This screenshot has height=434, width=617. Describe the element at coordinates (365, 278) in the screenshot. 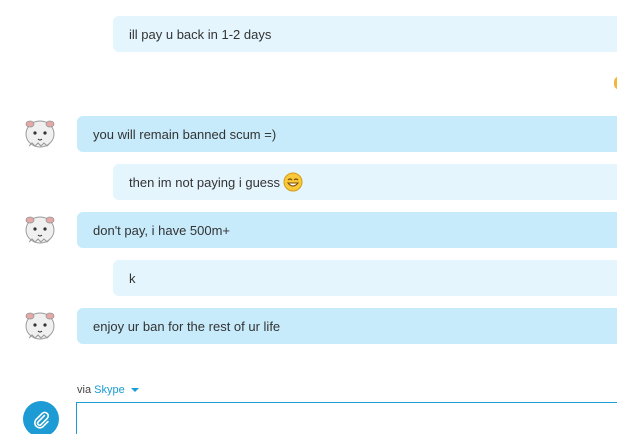

I see `message-bubble-outgoing: k` at that location.